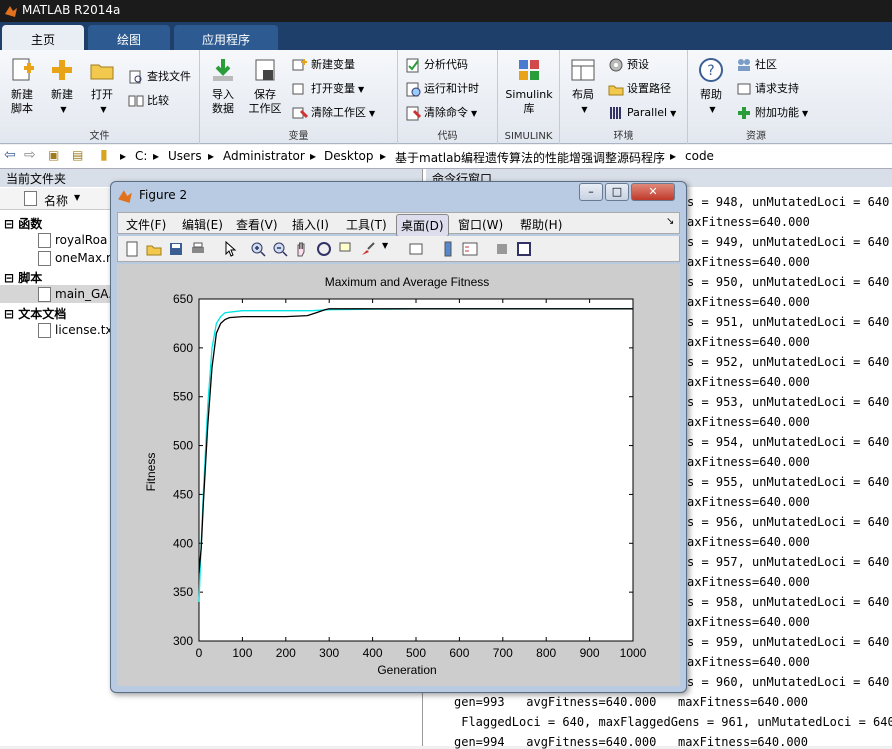 This screenshot has width=892, height=749. What do you see at coordinates (223, 70) in the screenshot?
I see `import-icon` at bounding box center [223, 70].